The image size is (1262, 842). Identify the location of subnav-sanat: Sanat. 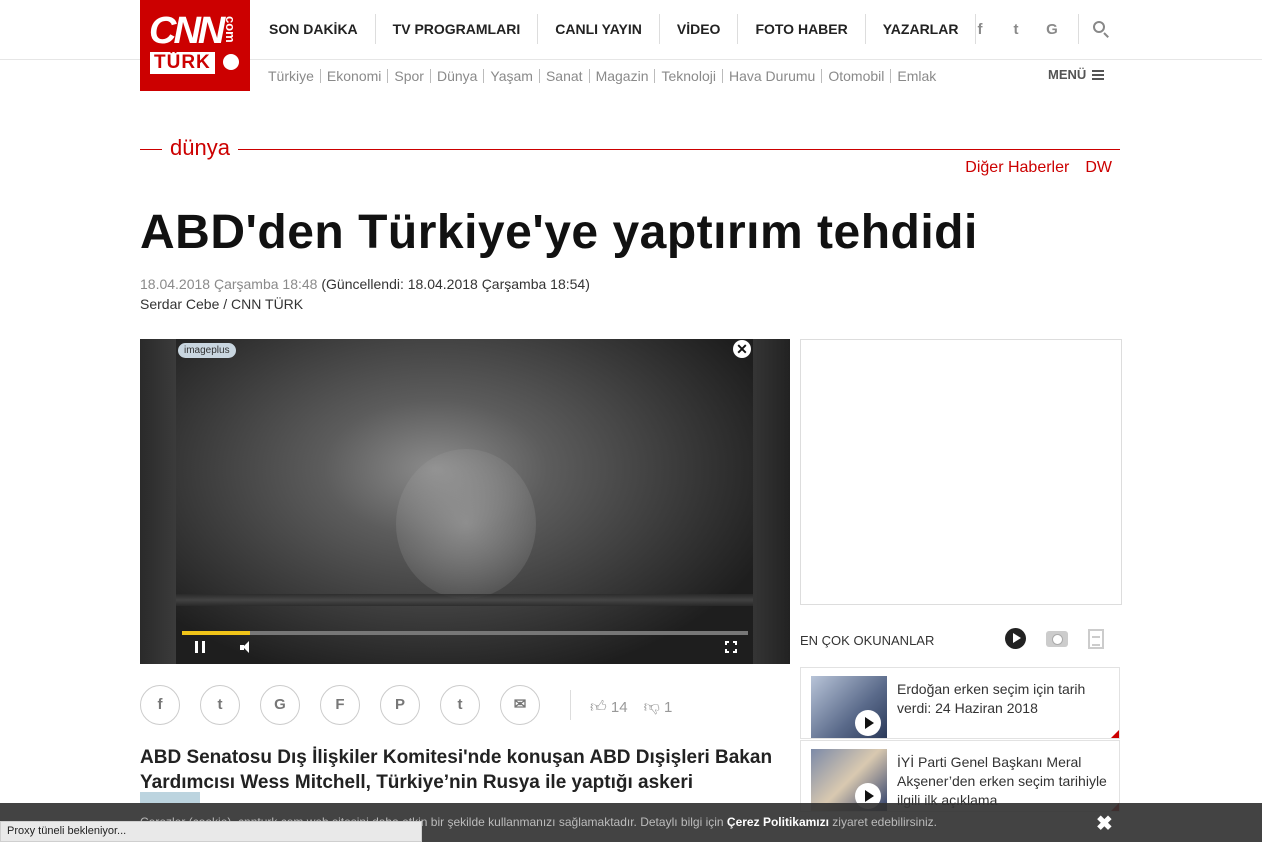
(565, 76).